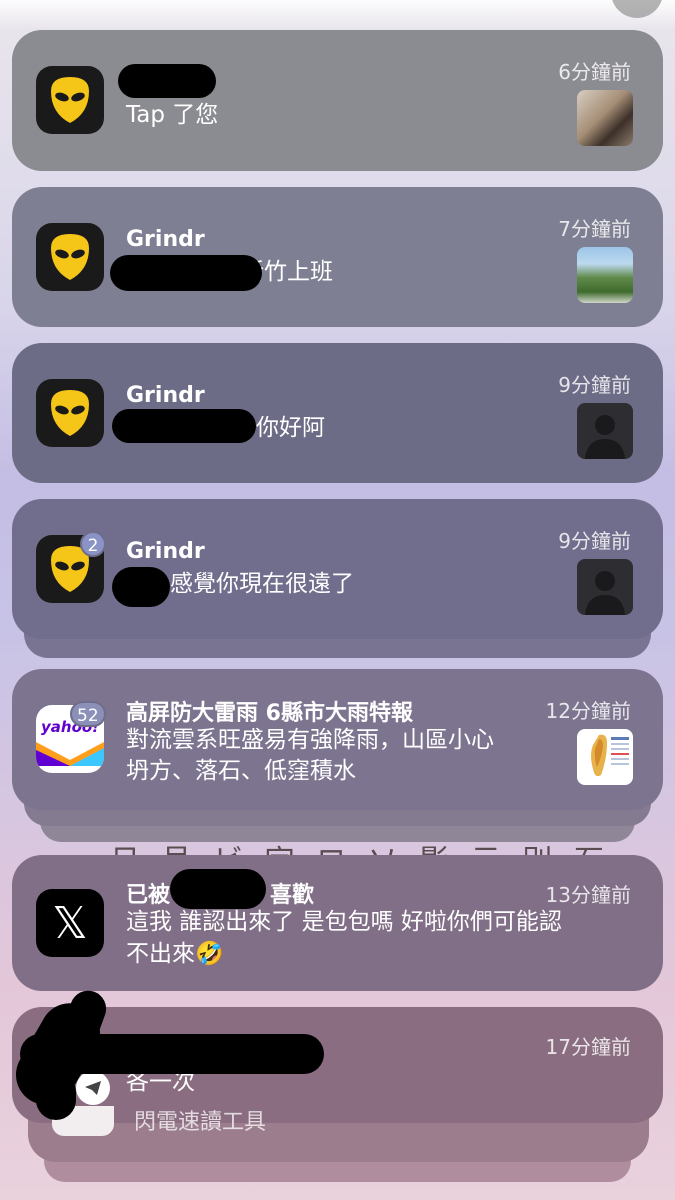 This screenshot has width=675, height=1200. Describe the element at coordinates (594, 229) in the screenshot. I see `notification-time: 7分鐘前` at that location.